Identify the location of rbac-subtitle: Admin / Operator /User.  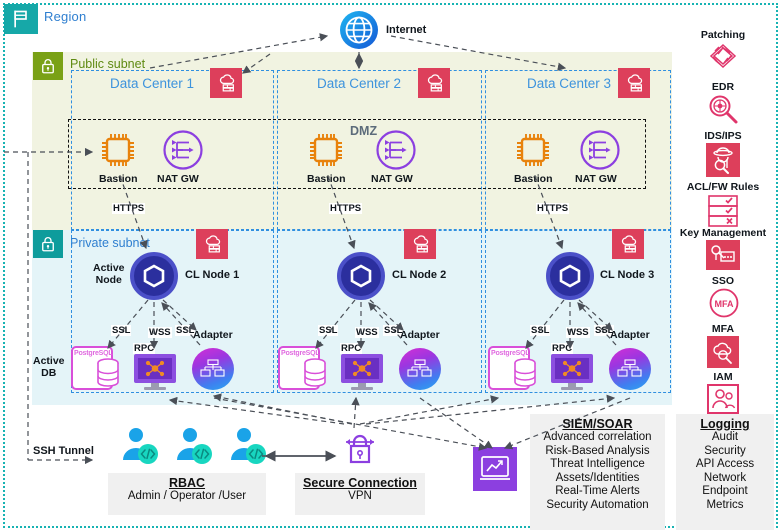
(187, 496).